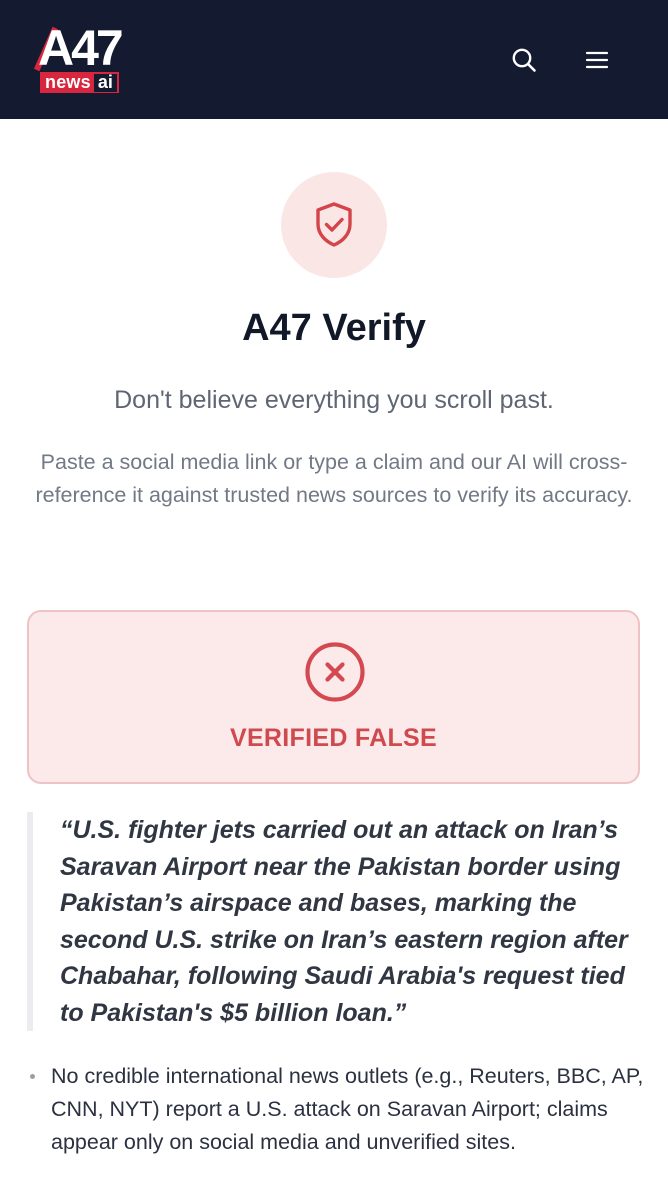 The height and width of the screenshot is (1200, 668). I want to click on logo-news-ai-box: news ai, so click(79, 82).